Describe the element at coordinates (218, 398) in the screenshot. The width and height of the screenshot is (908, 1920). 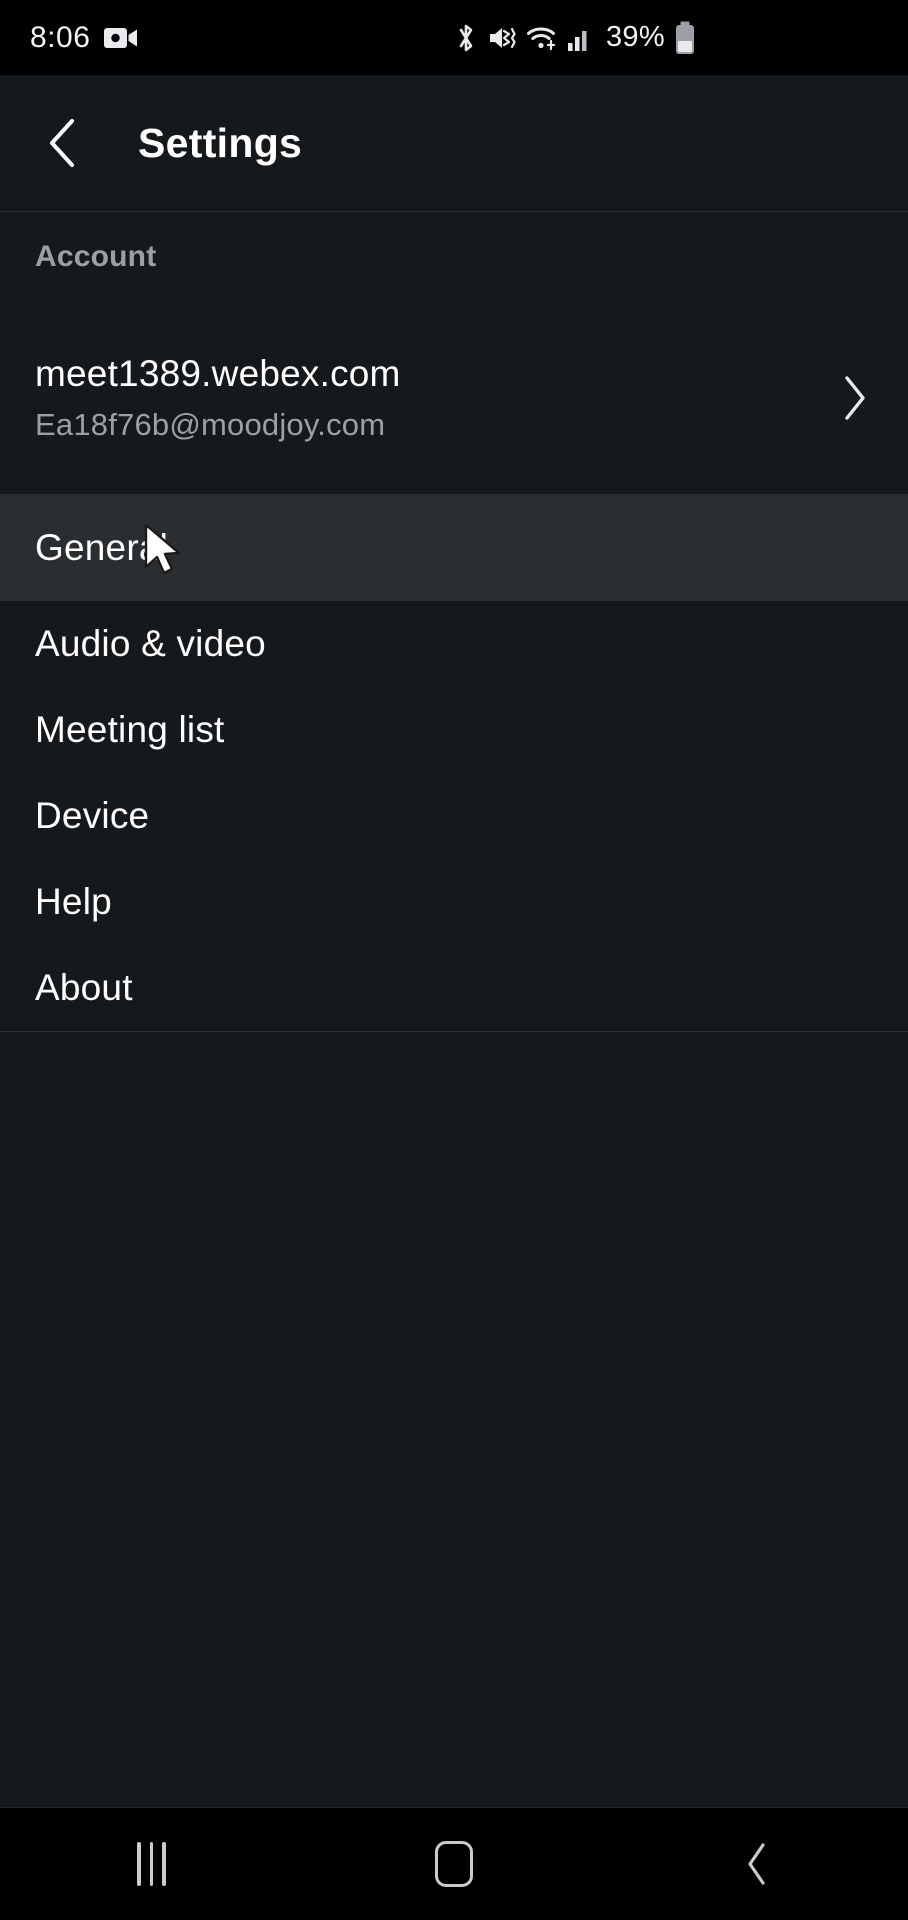
I see `account-texts: meet1389.webex.com Ea18f76b@moodjoy.com` at that location.